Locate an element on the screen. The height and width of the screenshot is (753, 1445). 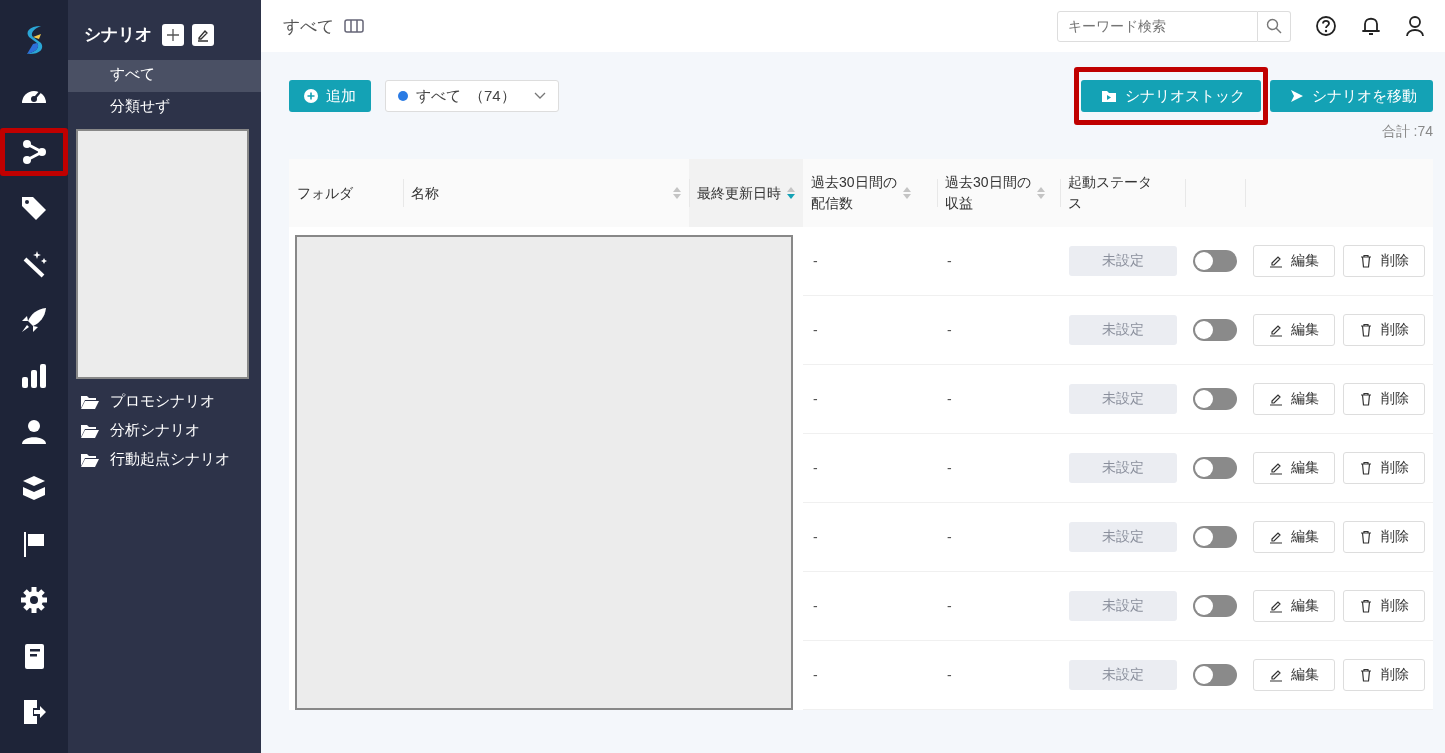
column-header: 過去30日間の収益 is located at coordinates (998, 193).